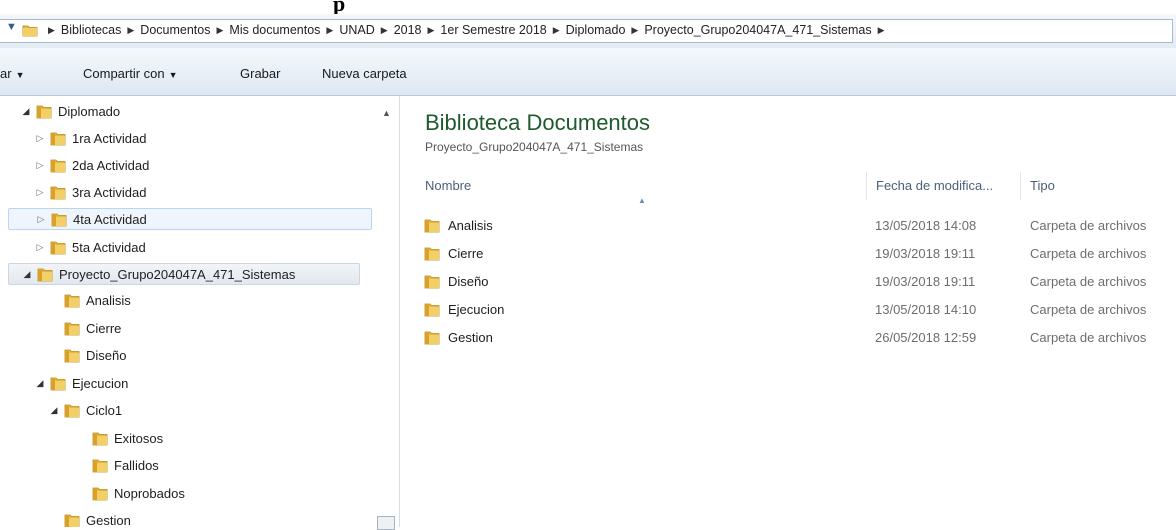 Image resolution: width=1176 pixels, height=530 pixels. Describe the element at coordinates (70, 111) in the screenshot. I see `tree-item-diplomado: ◢ Diplomado` at that location.